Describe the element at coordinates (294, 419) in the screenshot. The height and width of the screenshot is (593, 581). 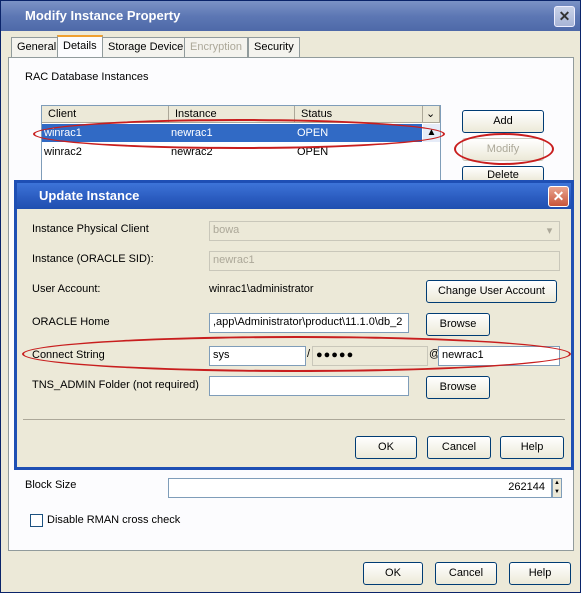
I see `inner-divider` at that location.